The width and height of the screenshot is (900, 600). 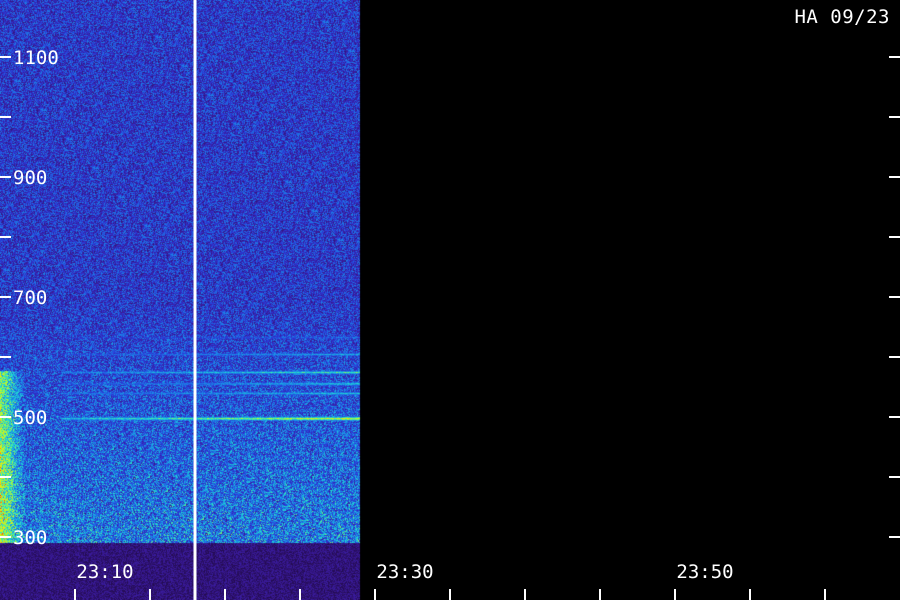 What do you see at coordinates (404, 572) in the screenshot?
I see `x-tick-label: 23:30` at bounding box center [404, 572].